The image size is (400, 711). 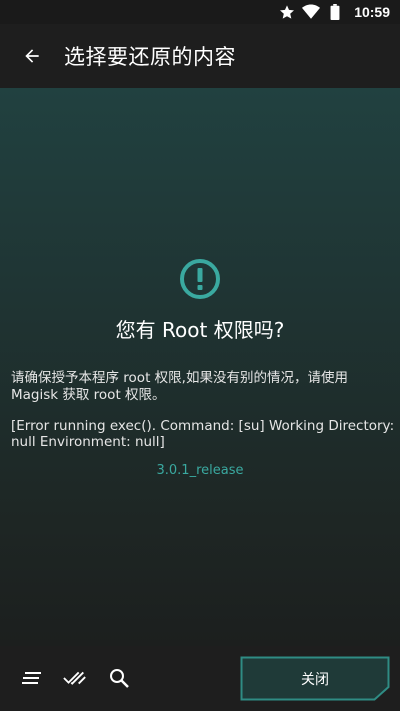 What do you see at coordinates (287, 12) in the screenshot?
I see `star-icon` at bounding box center [287, 12].